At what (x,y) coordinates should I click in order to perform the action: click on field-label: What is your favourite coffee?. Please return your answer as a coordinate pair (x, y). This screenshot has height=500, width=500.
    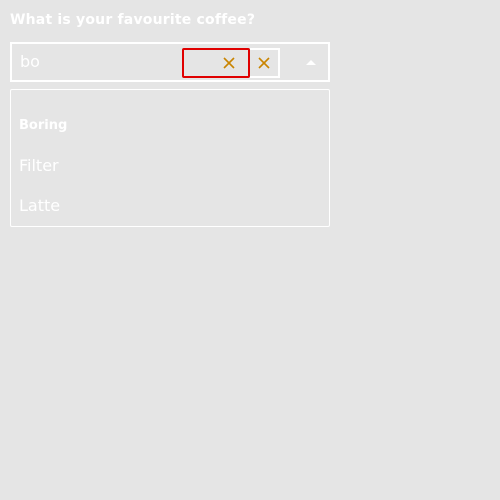
    Looking at the image, I should click on (133, 20).